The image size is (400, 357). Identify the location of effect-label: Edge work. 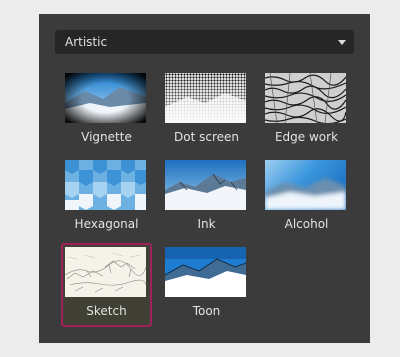
(306, 137).